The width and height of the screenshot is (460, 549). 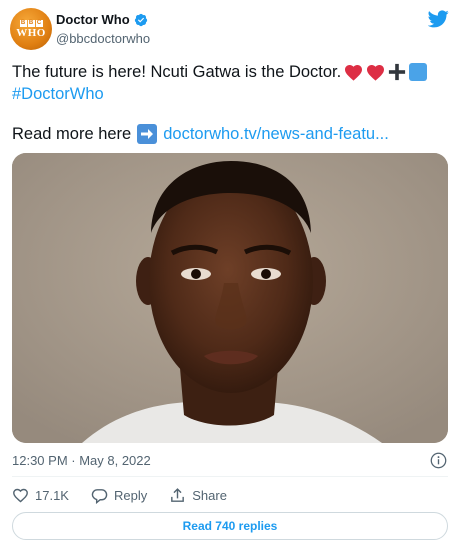 I want to click on verified-badge-icon, so click(x=140, y=19).